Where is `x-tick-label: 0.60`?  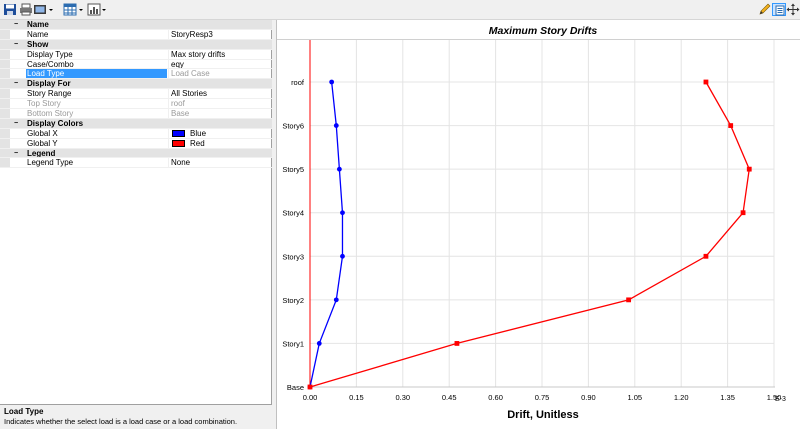 x-tick-label: 0.60 is located at coordinates (495, 397).